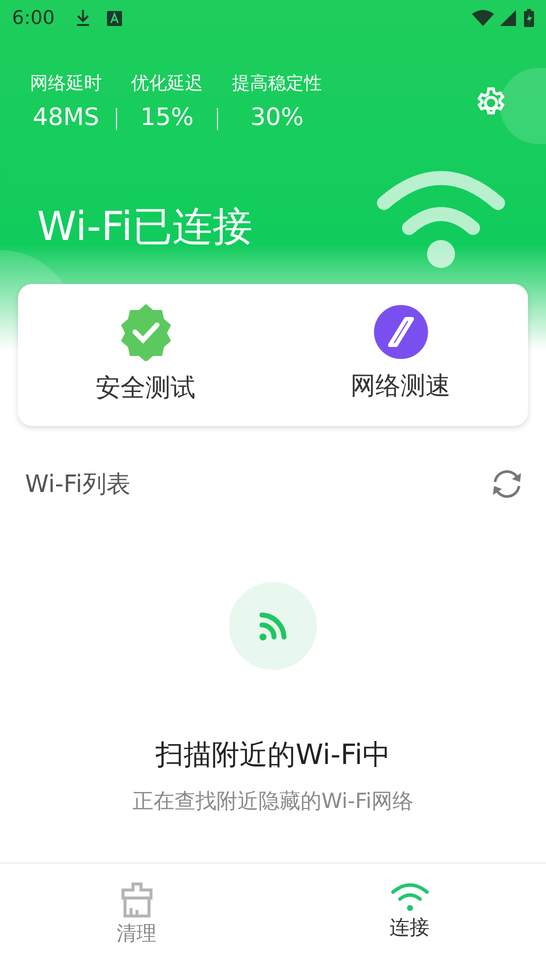  I want to click on status-time: 6:00, so click(33, 18).